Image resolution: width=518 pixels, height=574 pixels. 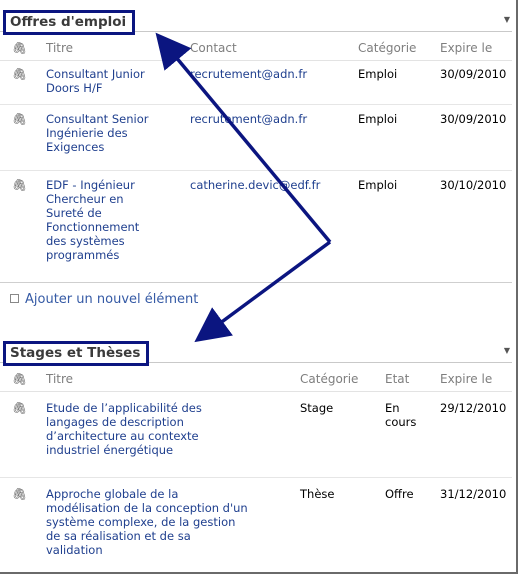 What do you see at coordinates (213, 48) in the screenshot?
I see `column-contact: Contact` at bounding box center [213, 48].